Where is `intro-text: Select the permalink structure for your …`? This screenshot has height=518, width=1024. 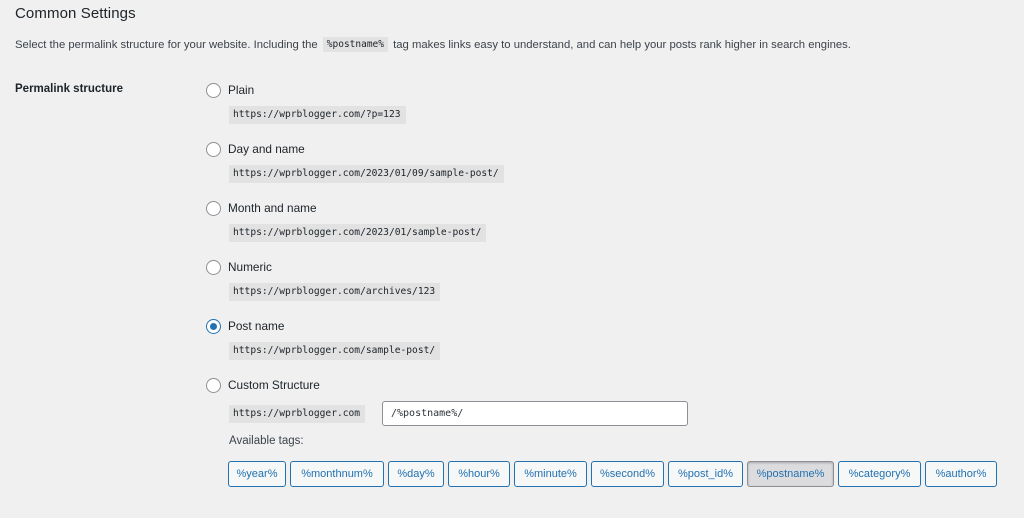 intro-text: Select the permalink structure for your … is located at coordinates (433, 44).